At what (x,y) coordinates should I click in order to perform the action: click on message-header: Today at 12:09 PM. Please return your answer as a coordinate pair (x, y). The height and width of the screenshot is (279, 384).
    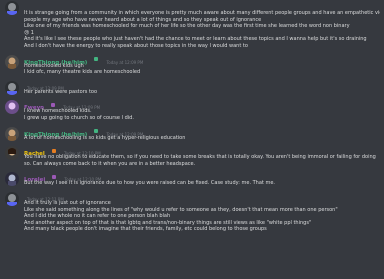
    Looking at the image, I should click on (202, 85).